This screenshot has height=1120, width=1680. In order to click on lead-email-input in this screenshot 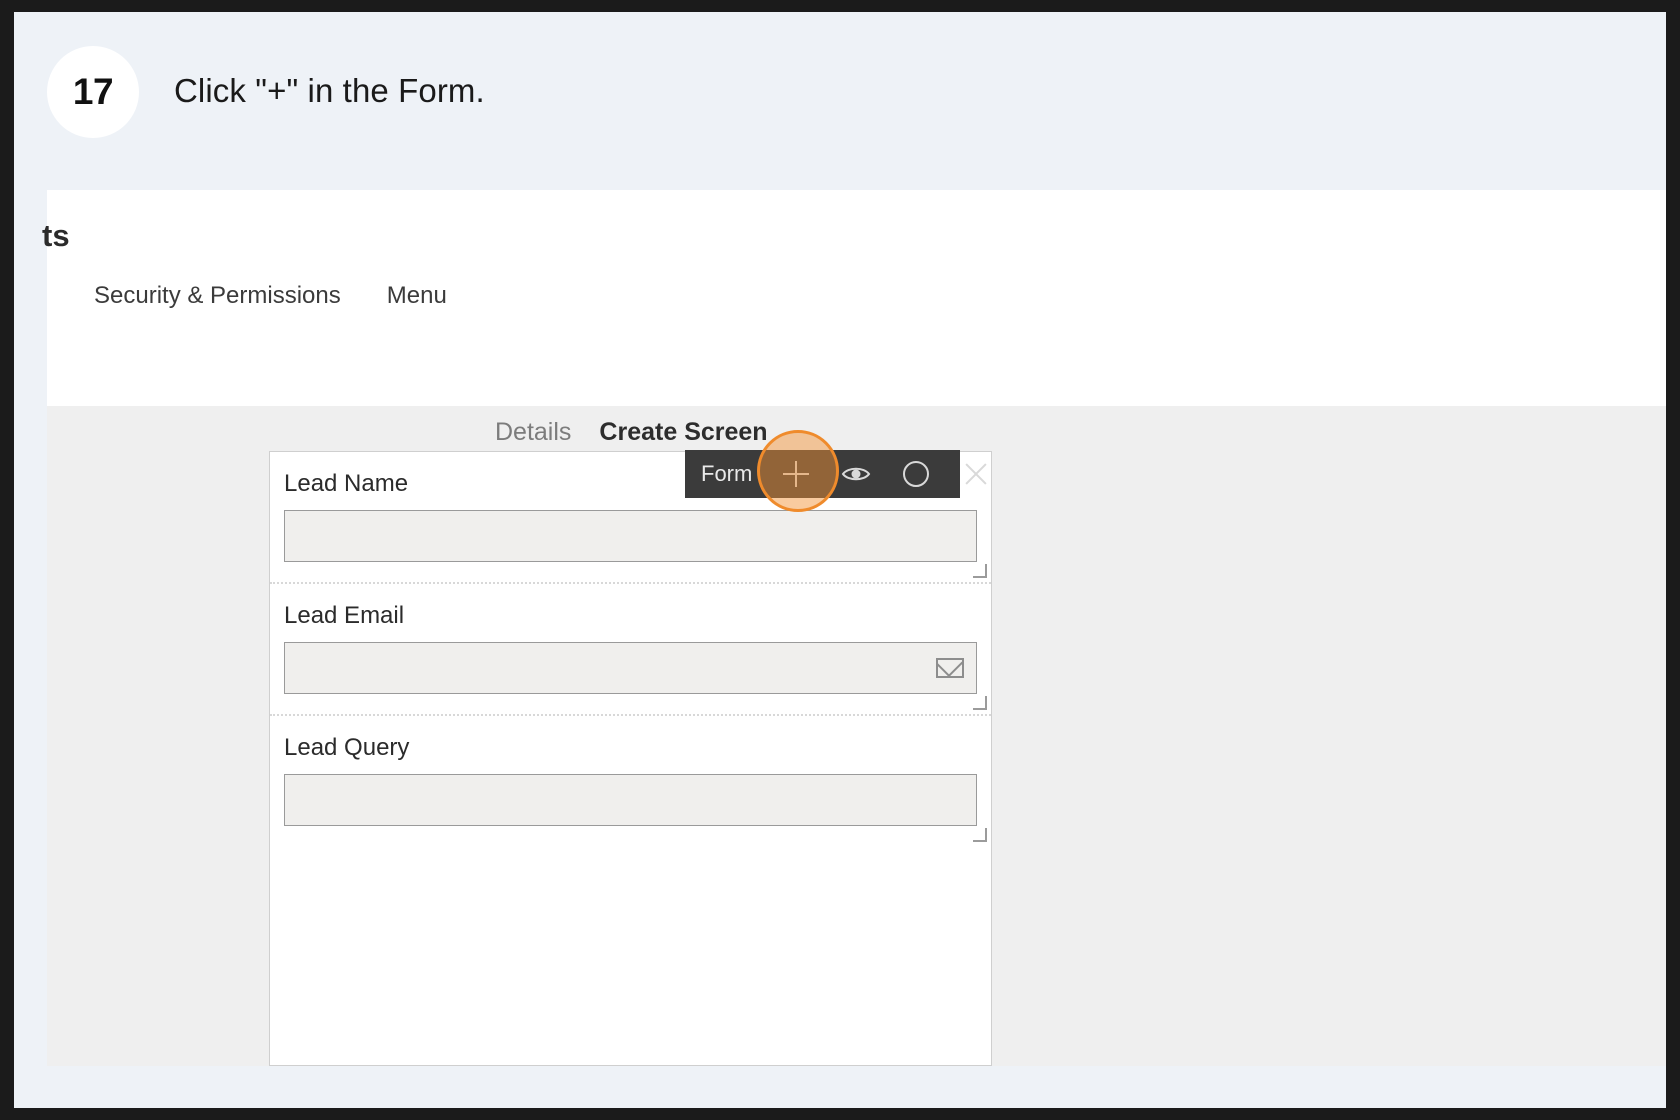, I will do `click(630, 668)`.